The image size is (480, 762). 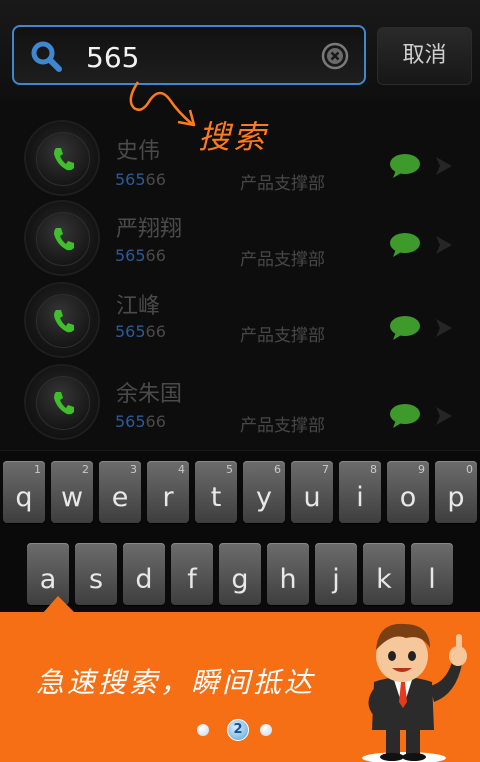 I want to click on key-letter: u, so click(x=312, y=497).